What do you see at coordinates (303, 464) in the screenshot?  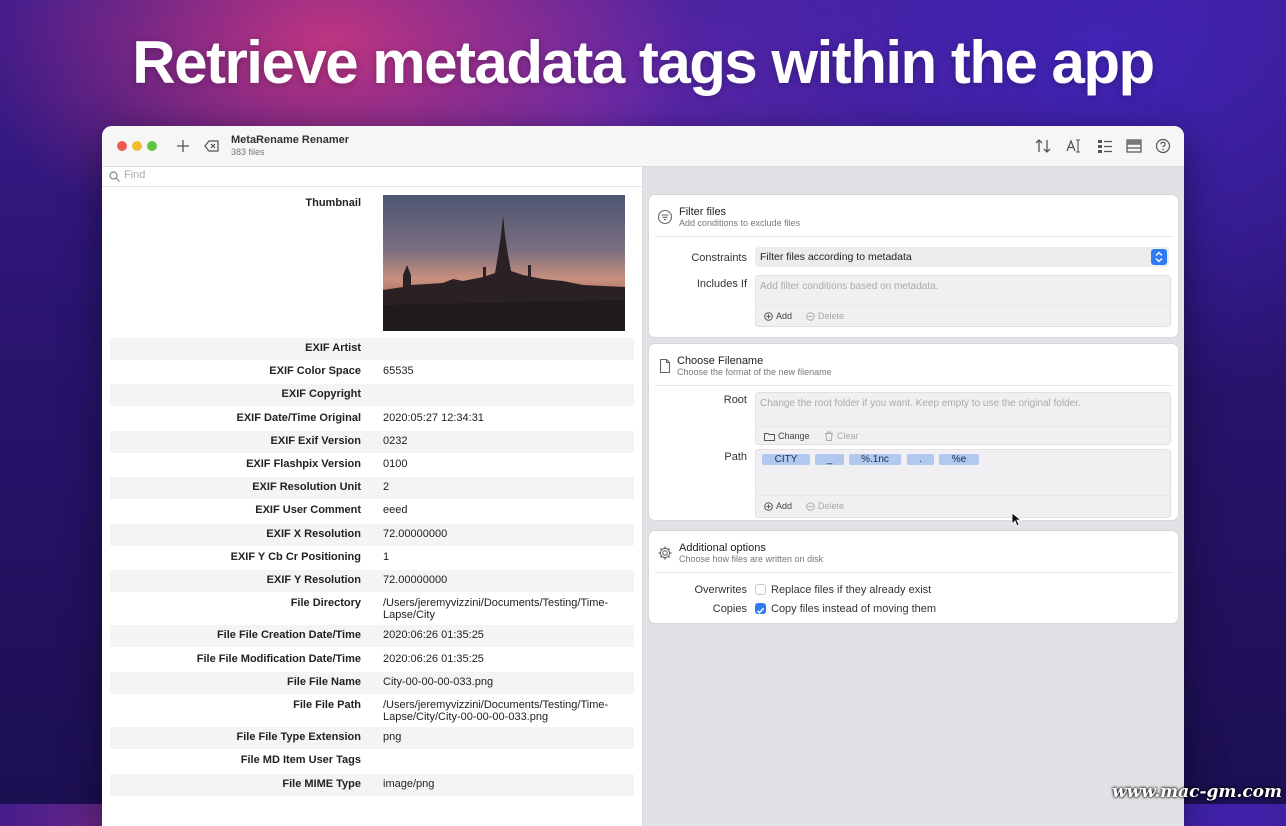 I see `metadata-key: EXIF Flashpix Version` at bounding box center [303, 464].